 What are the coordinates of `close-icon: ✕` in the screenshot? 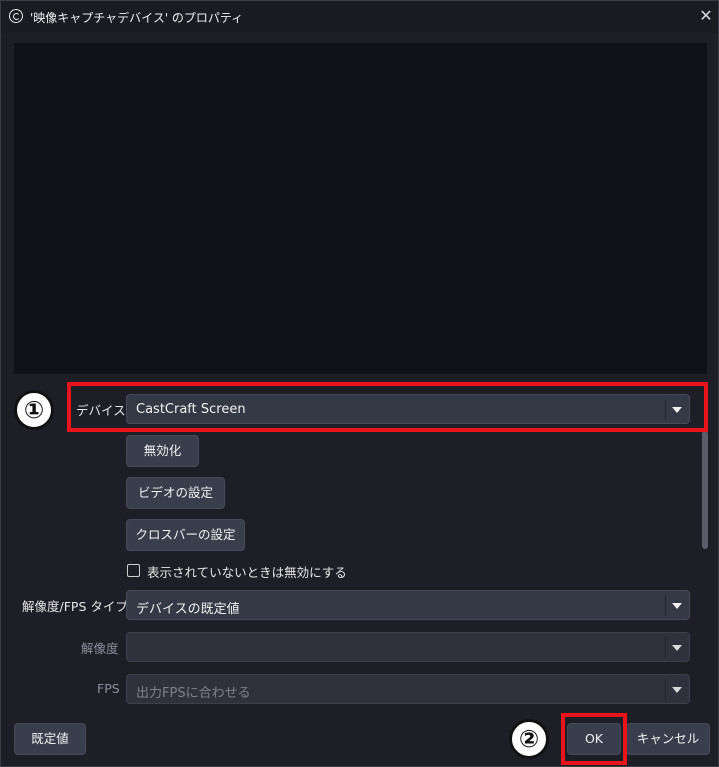 It's located at (706, 16).